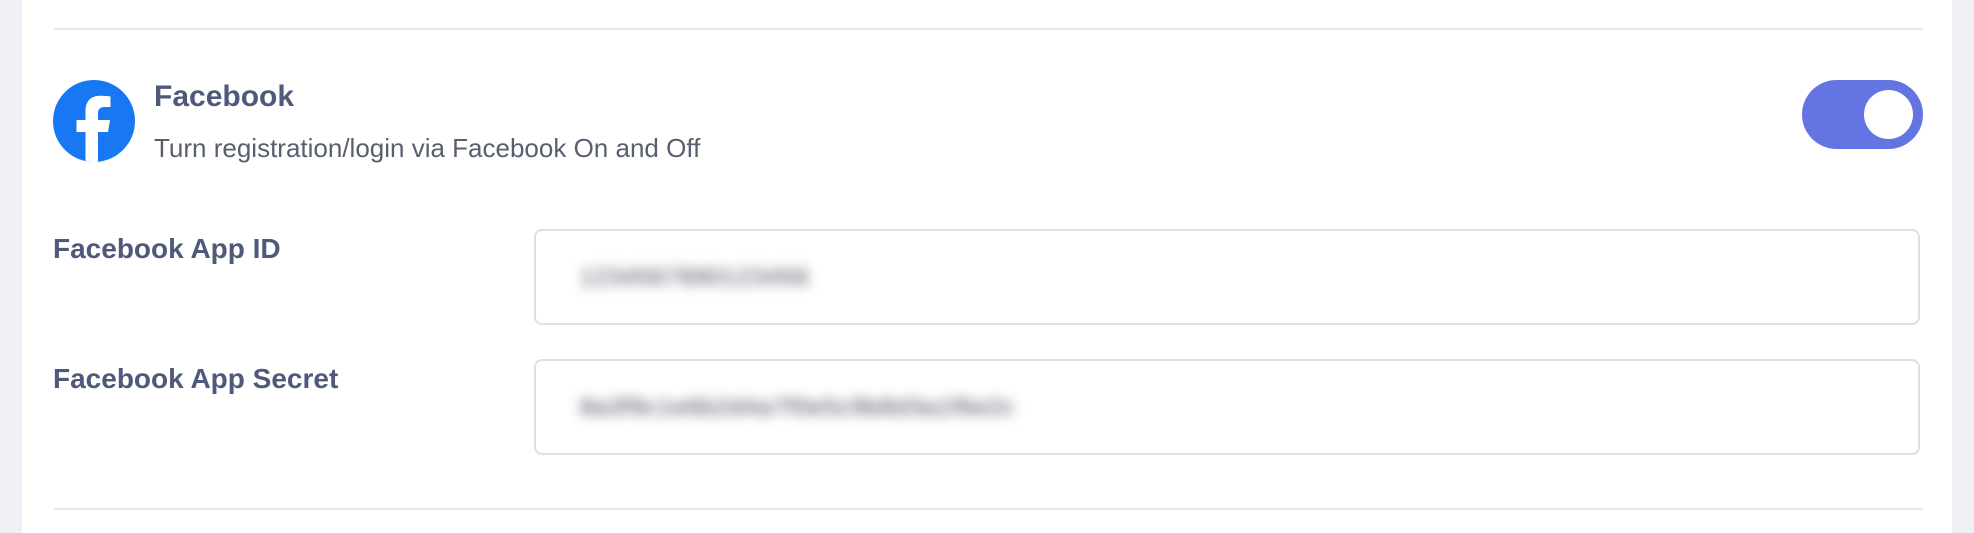 The width and height of the screenshot is (1974, 533). I want to click on toggle-knob, so click(1888, 114).